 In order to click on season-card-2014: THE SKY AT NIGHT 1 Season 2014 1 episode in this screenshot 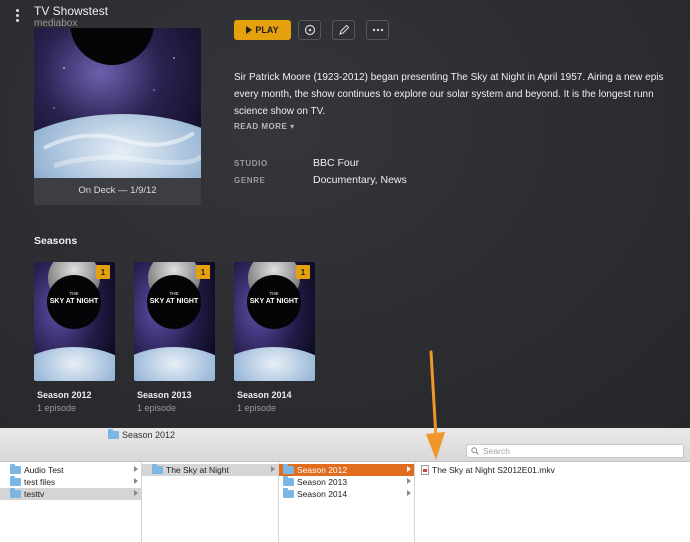, I will do `click(274, 337)`.